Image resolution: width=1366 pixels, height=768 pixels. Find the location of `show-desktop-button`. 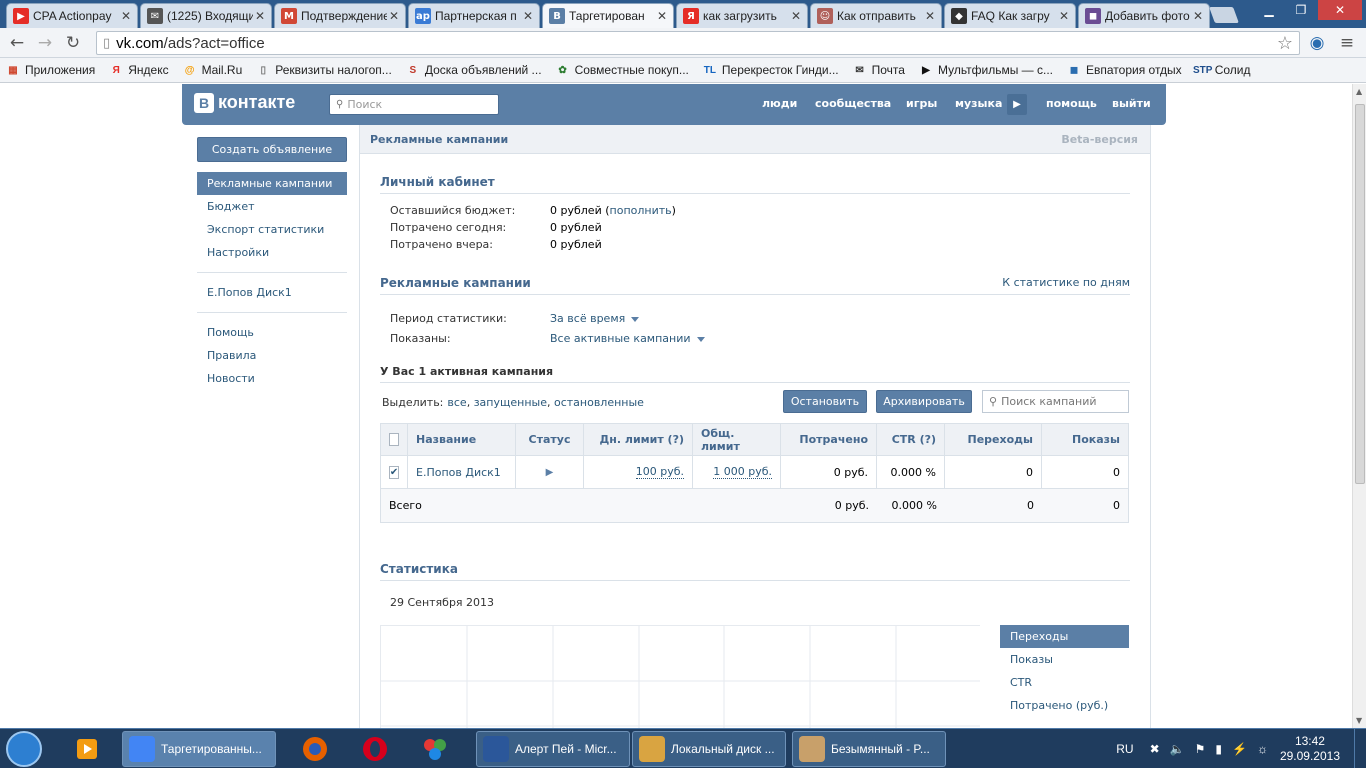

show-desktop-button is located at coordinates (1360, 748).